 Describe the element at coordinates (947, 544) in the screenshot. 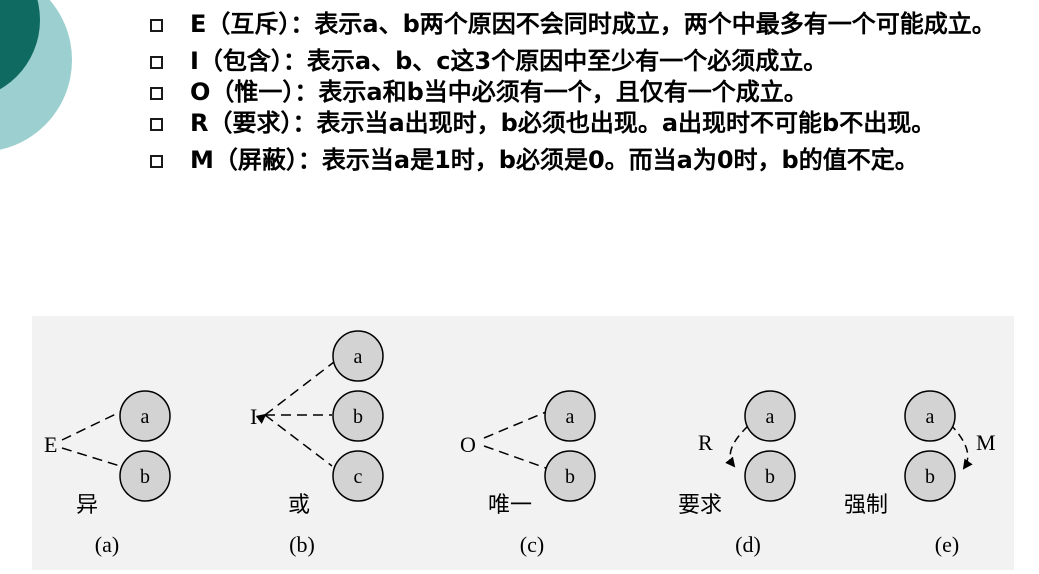

I see `panel-label: (e)` at that location.